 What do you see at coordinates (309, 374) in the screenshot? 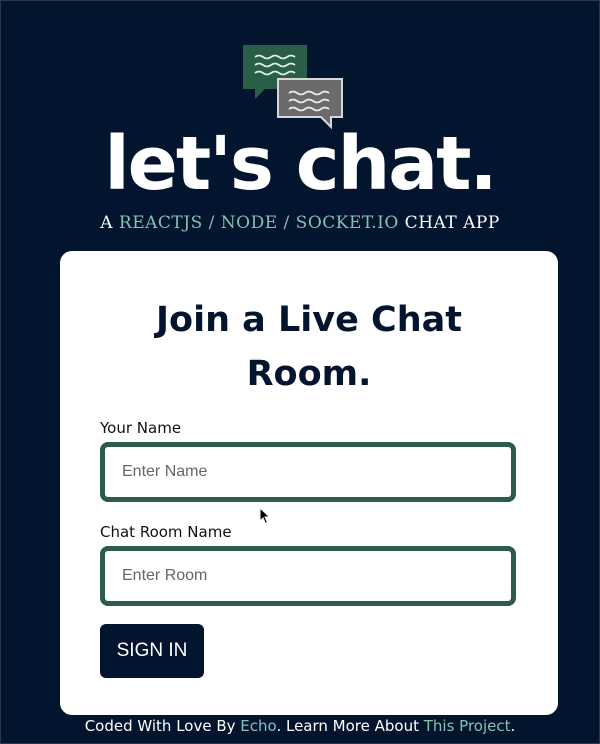
I see `form-title-line2: Room.` at bounding box center [309, 374].